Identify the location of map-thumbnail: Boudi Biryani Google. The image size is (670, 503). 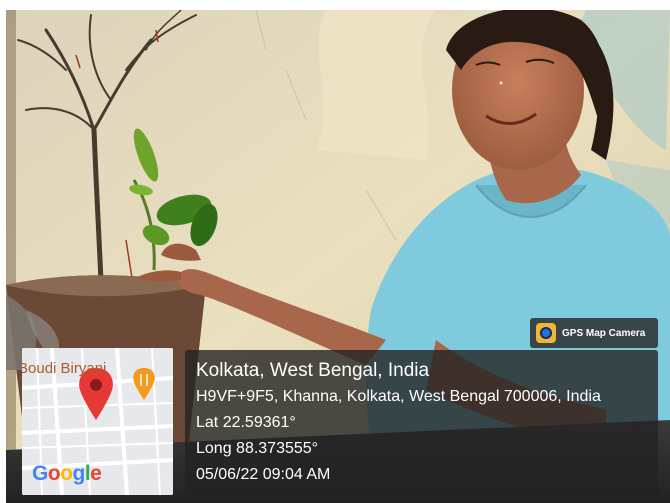
(97, 421).